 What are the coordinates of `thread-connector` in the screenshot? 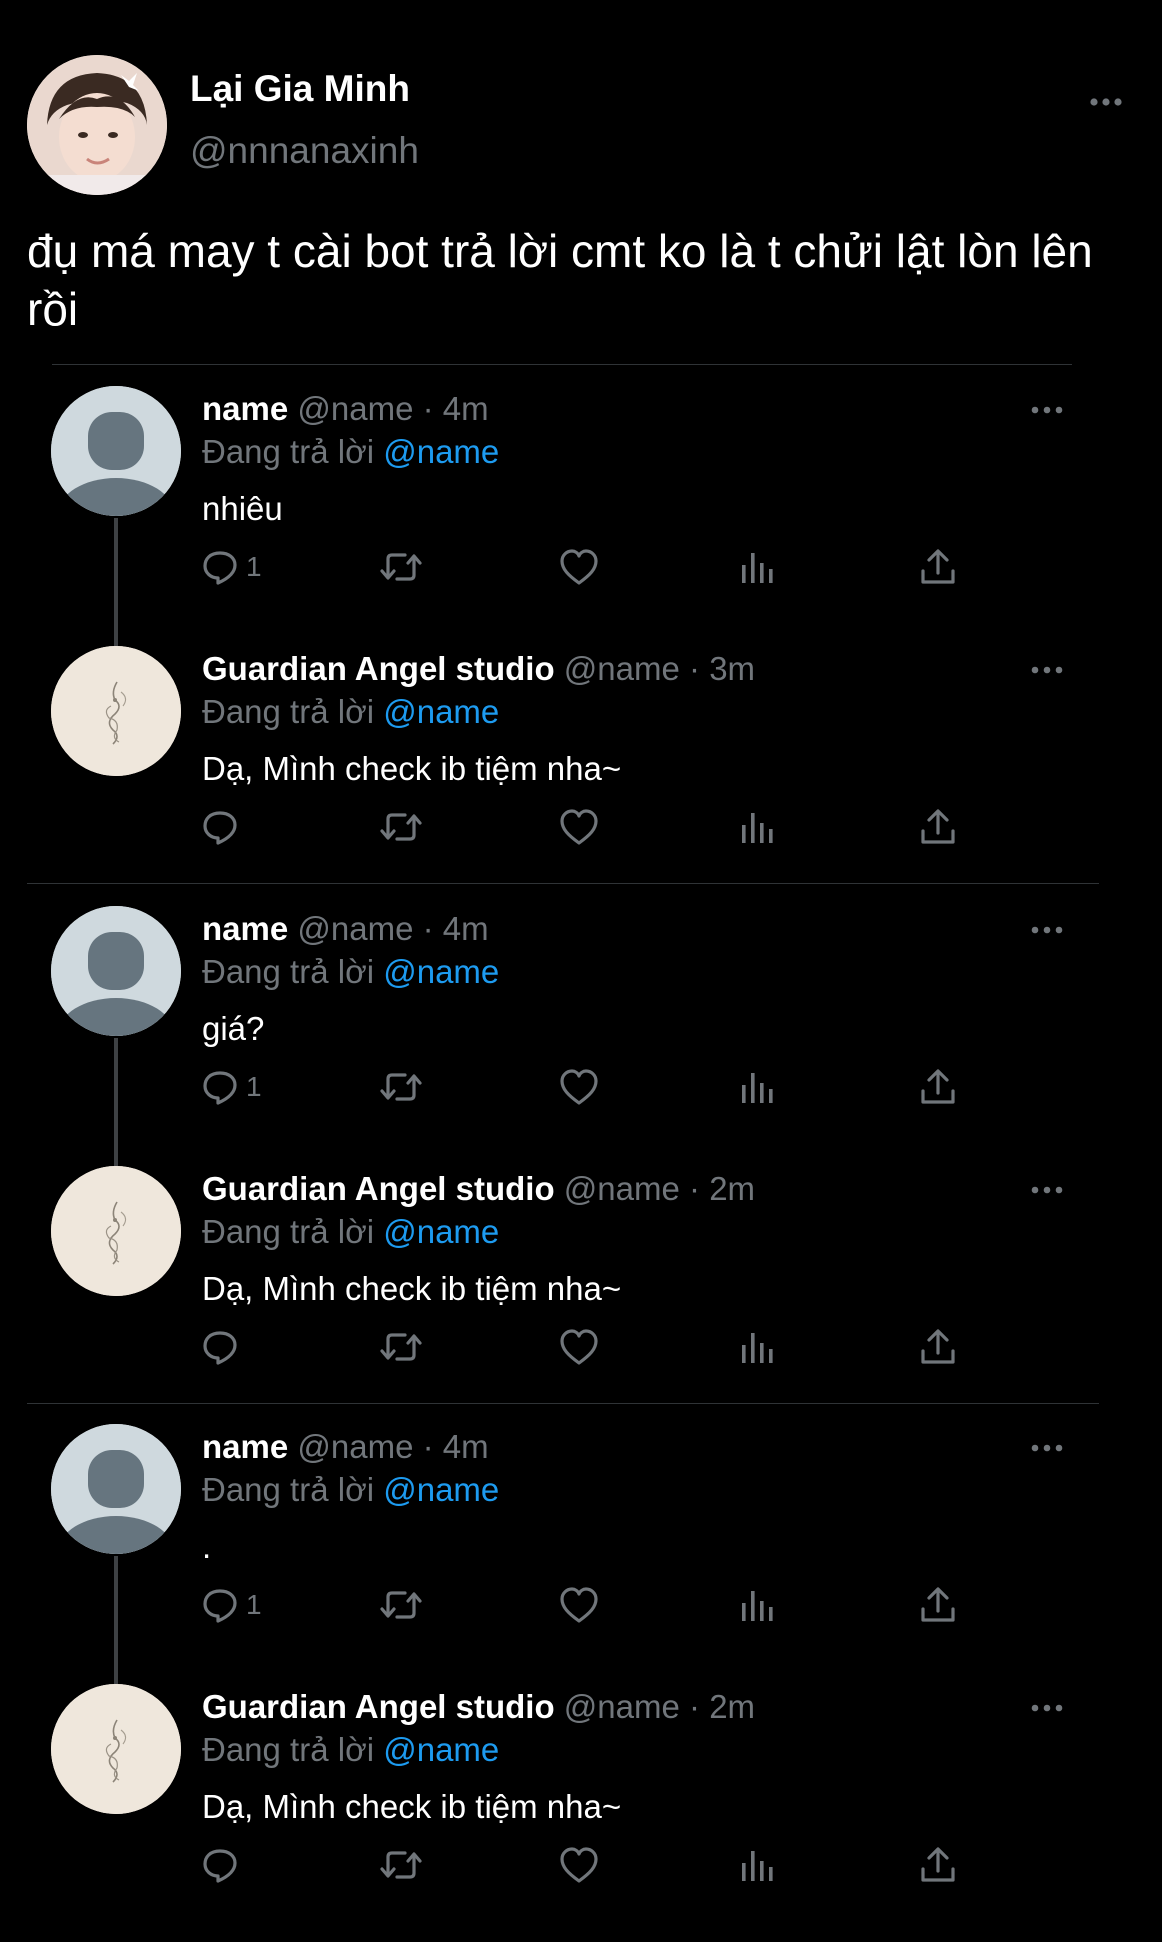 It's located at (116, 582).